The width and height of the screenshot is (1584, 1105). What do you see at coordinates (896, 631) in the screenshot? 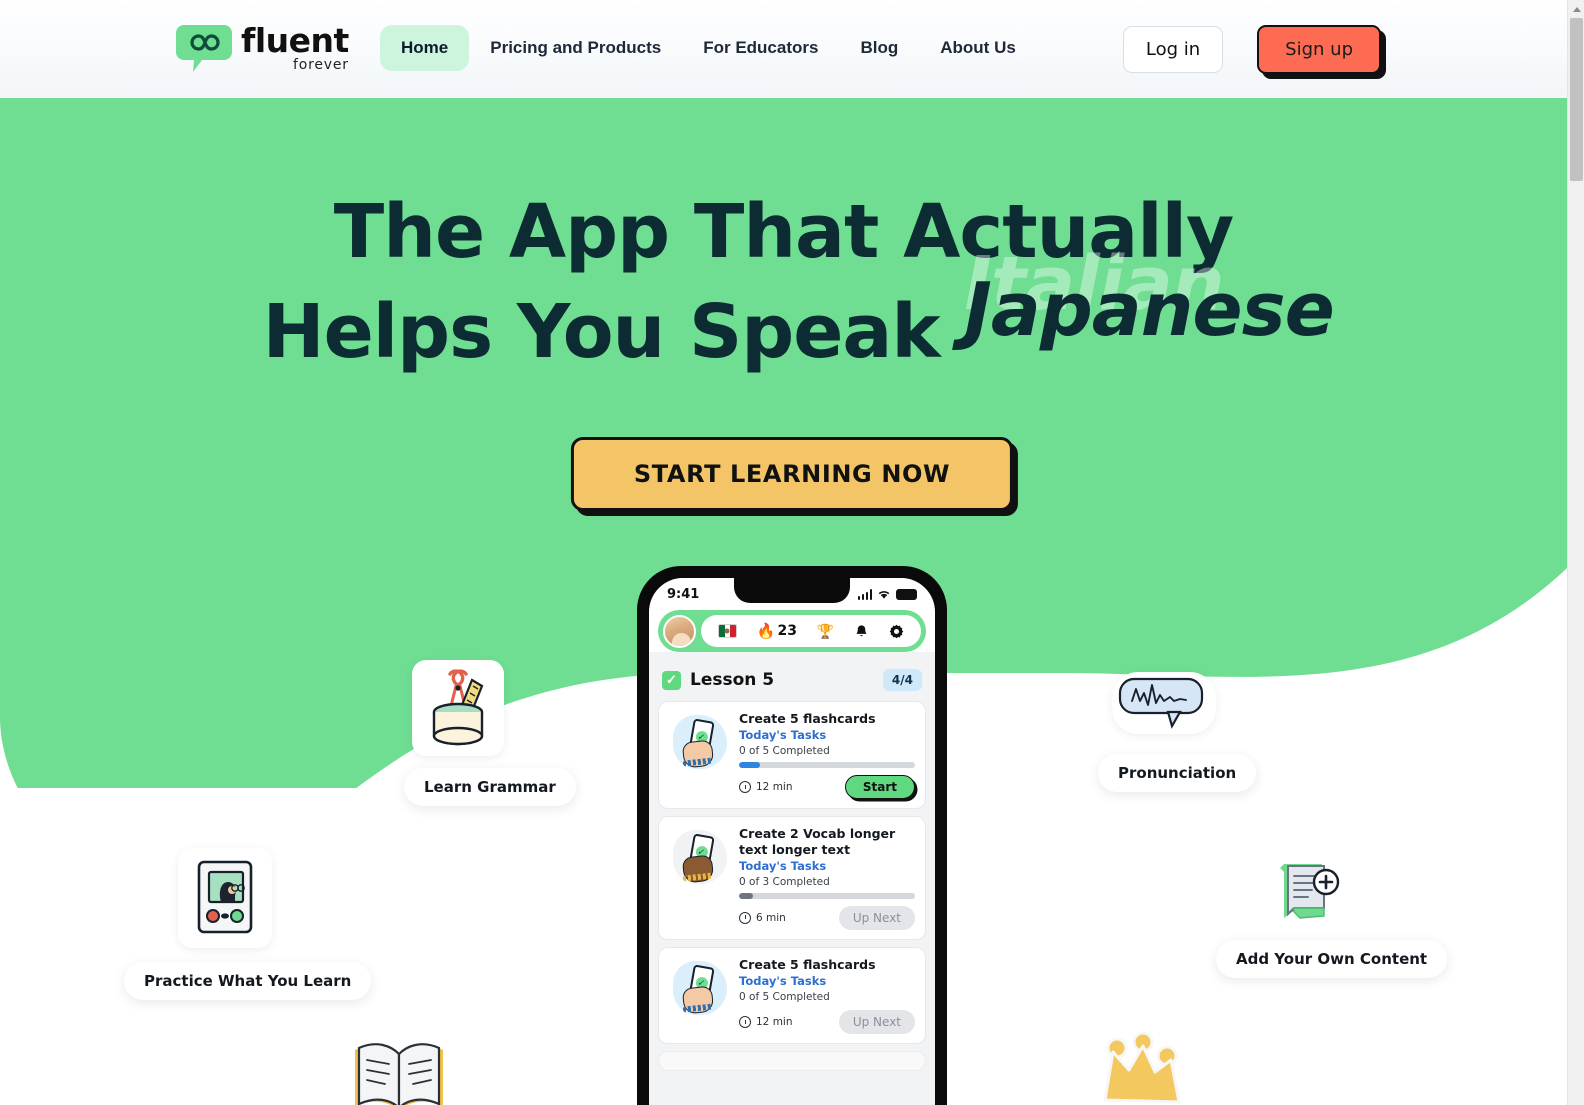
I see `gear-icon` at bounding box center [896, 631].